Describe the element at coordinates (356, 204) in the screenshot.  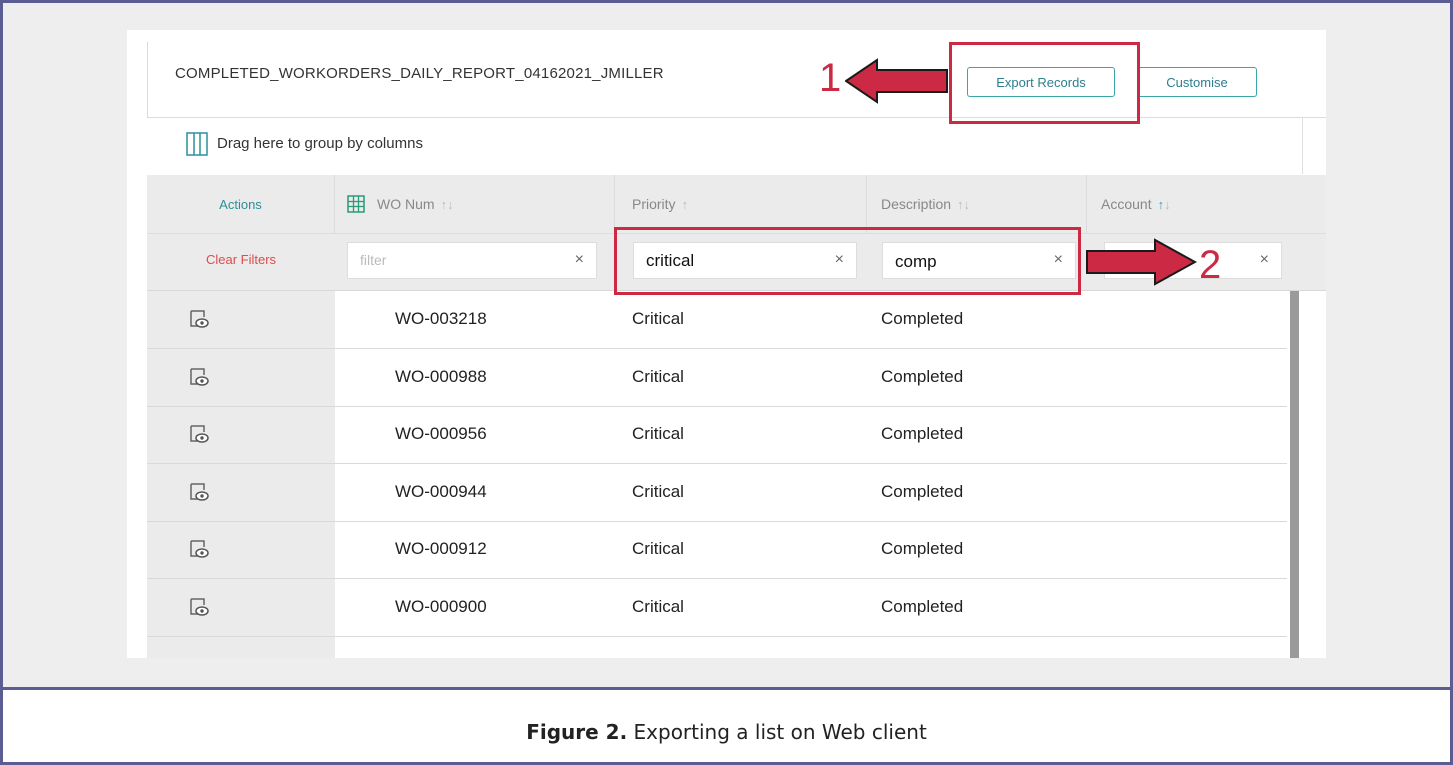
I see `grid-icon` at that location.